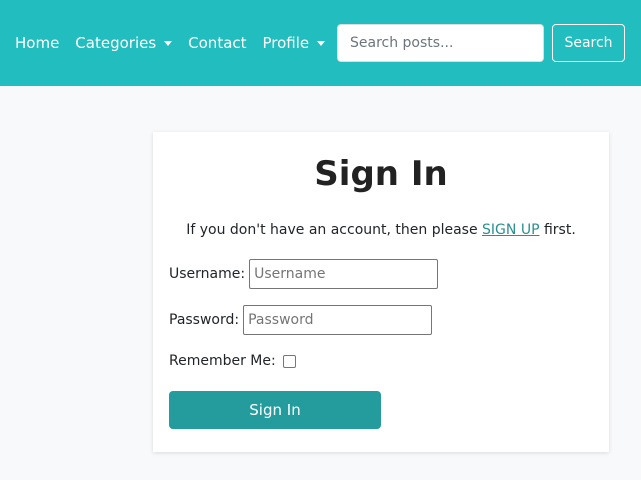 This screenshot has width=641, height=480. What do you see at coordinates (381, 174) in the screenshot?
I see `page-title: Sign In` at bounding box center [381, 174].